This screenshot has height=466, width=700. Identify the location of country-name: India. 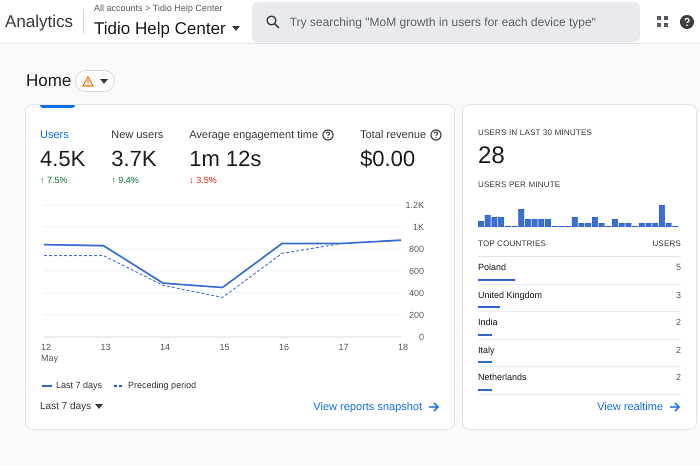
(488, 322).